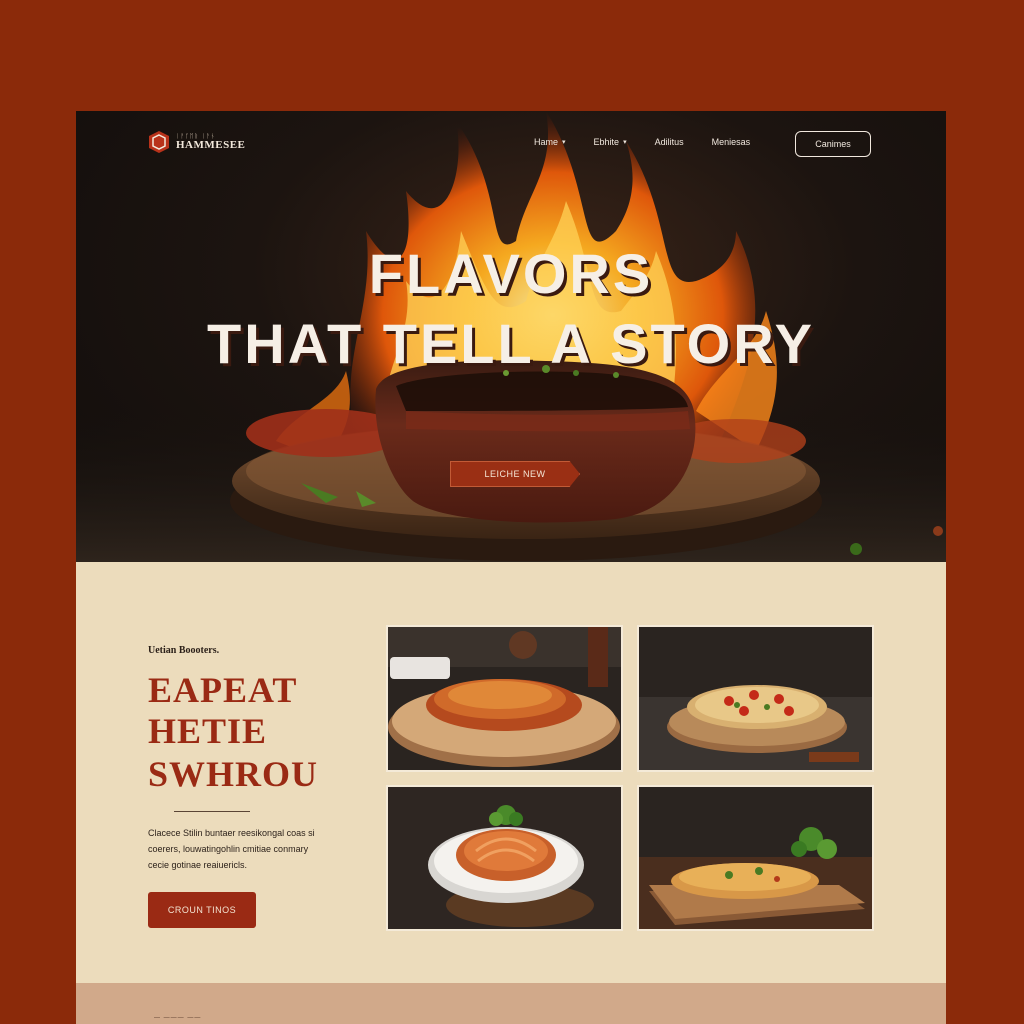 The width and height of the screenshot is (1024, 1024). I want to click on pizza-image, so click(755, 698).